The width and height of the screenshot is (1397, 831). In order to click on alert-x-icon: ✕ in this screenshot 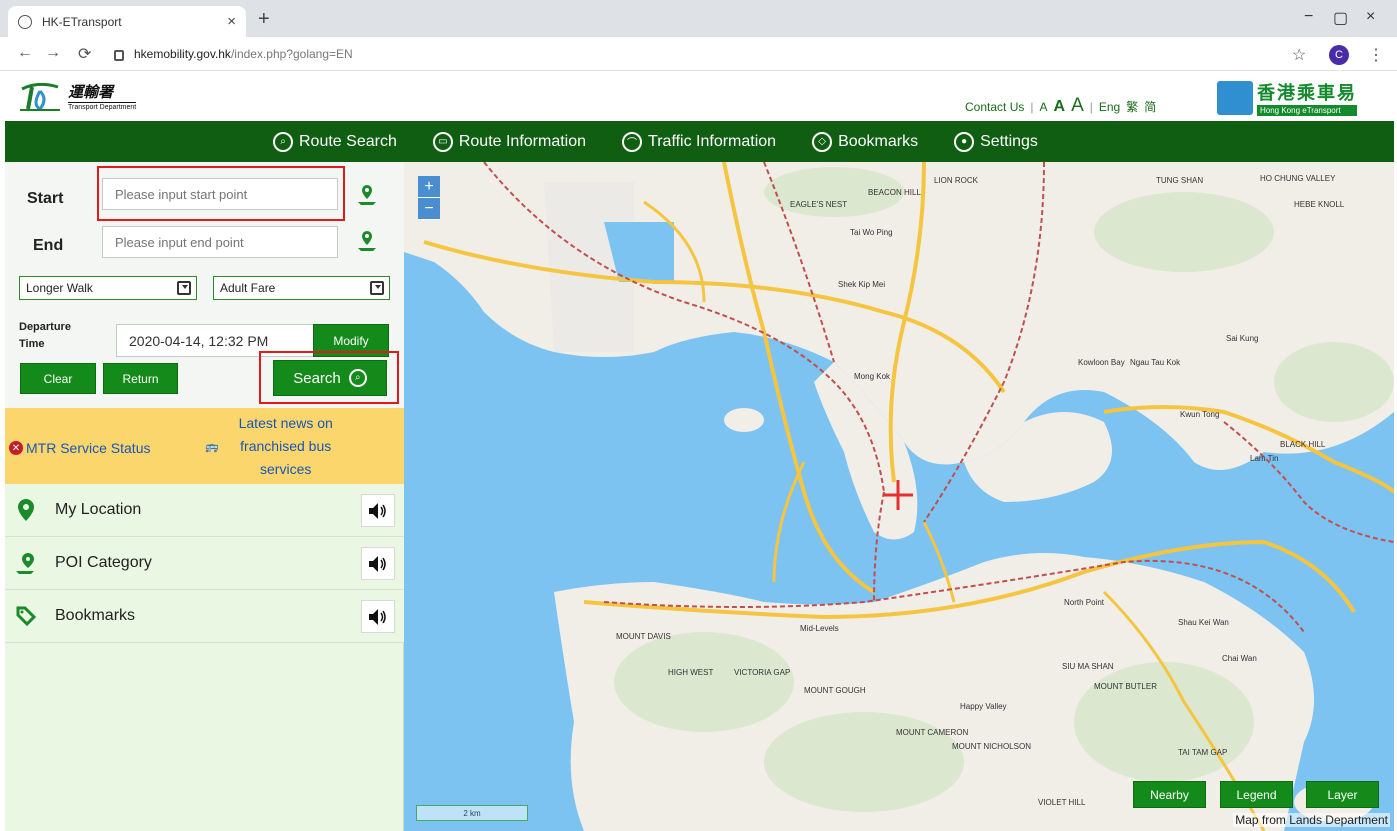, I will do `click(16, 448)`.